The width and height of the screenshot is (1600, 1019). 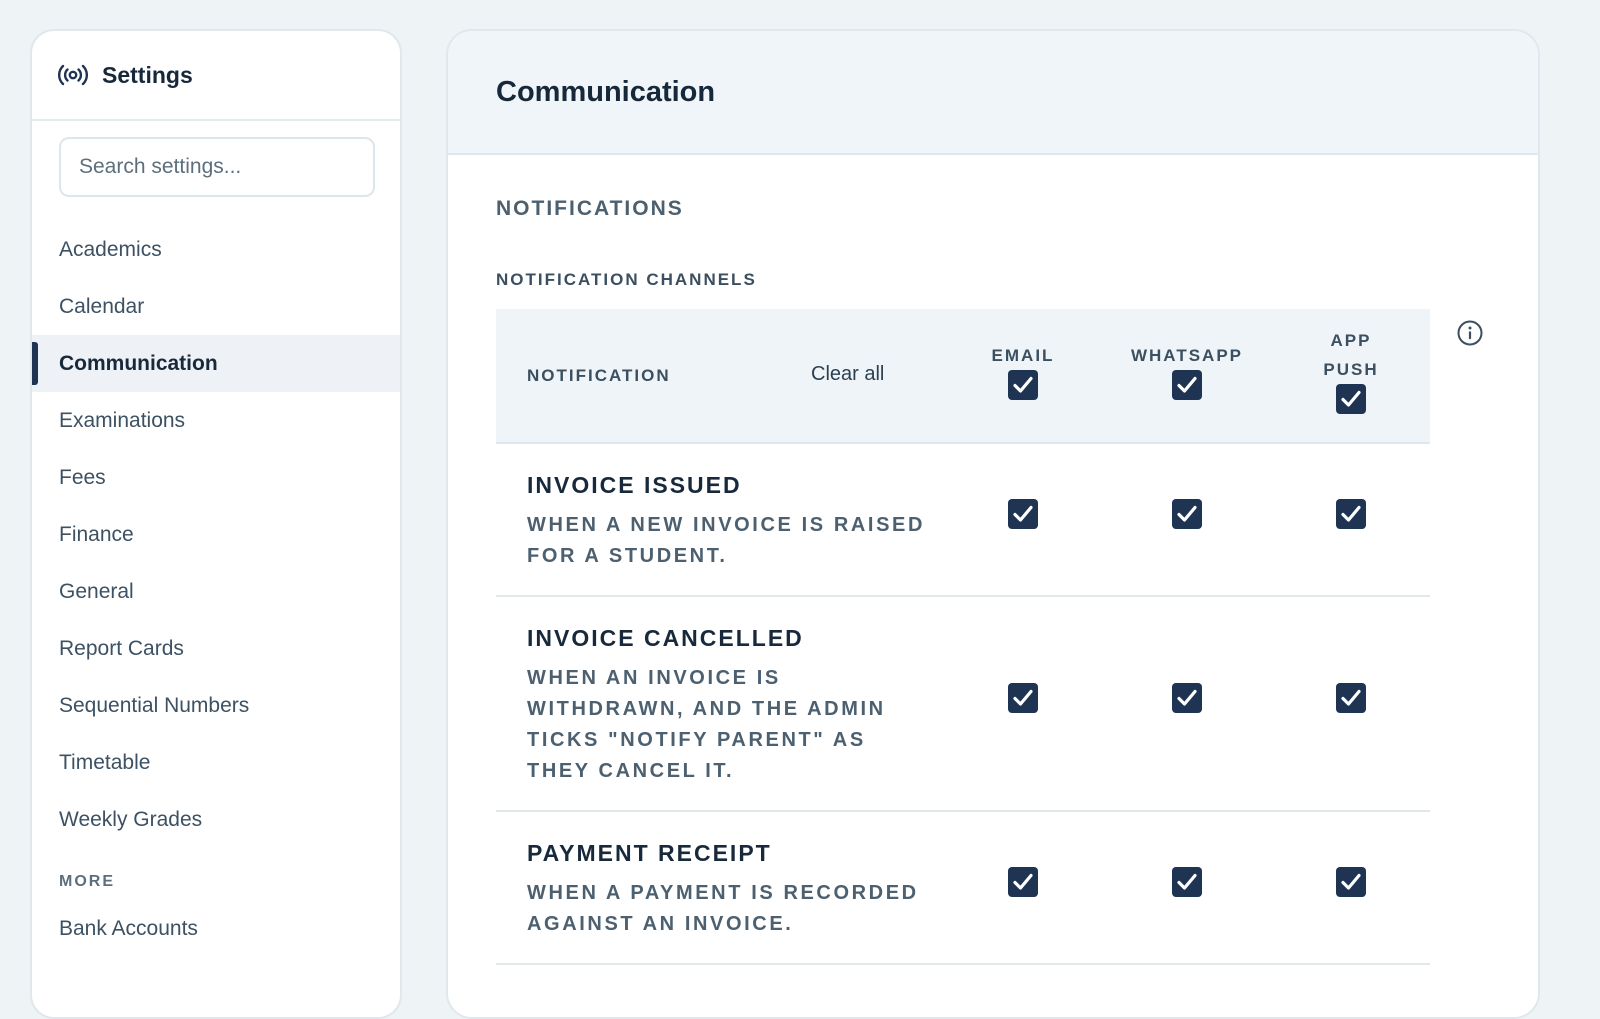 I want to click on sidebar-title: Settings, so click(x=147, y=74).